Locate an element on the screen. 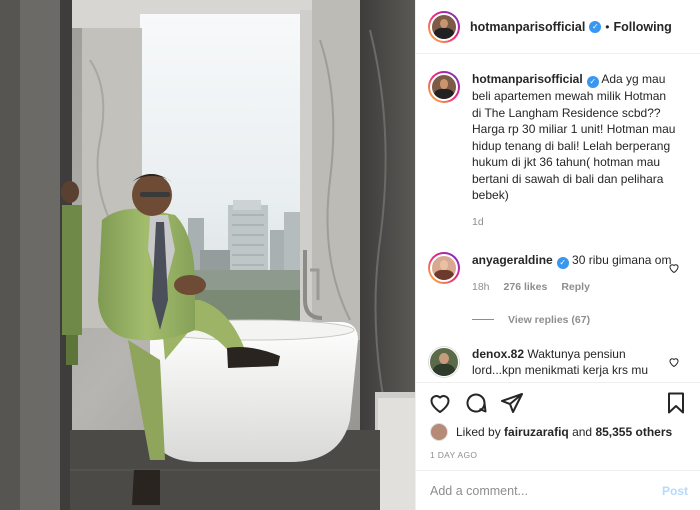 This screenshot has height=510, width=700. view-replies-label: View replies (67) is located at coordinates (549, 319).